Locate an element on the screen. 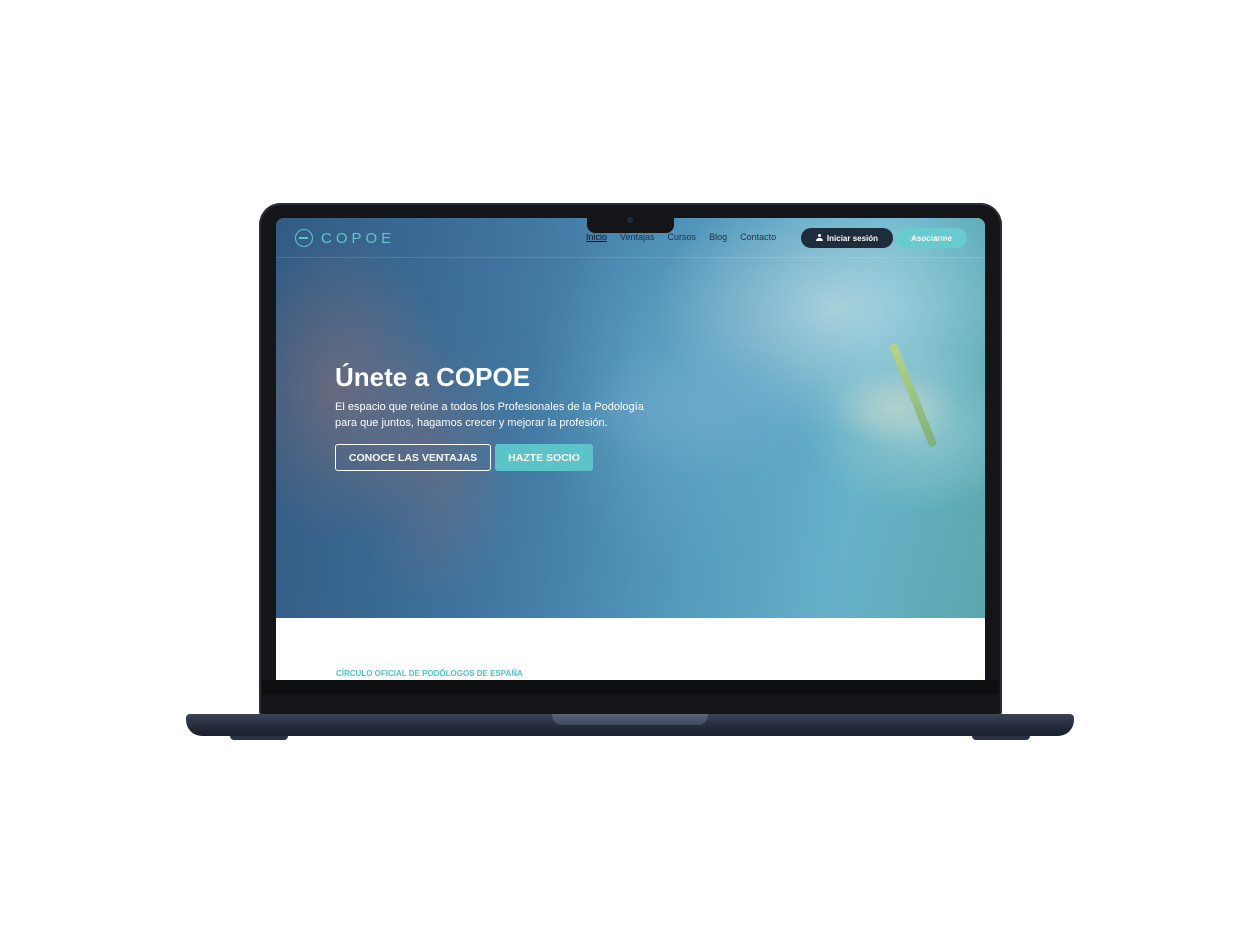 Image resolution: width=1260 pixels, height=944 pixels. laptop-opening-lip is located at coordinates (630, 719).